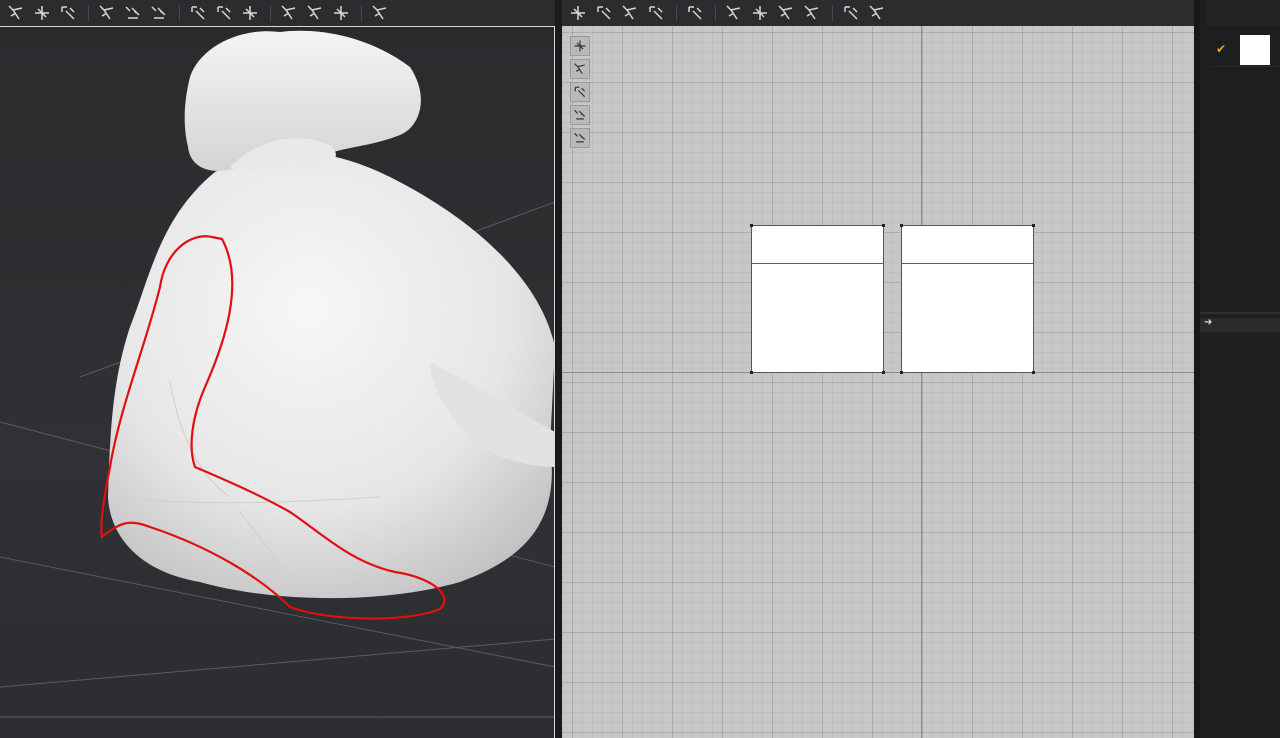  What do you see at coordinates (1255, 50) in the screenshot?
I see `fabric-swatch` at bounding box center [1255, 50].